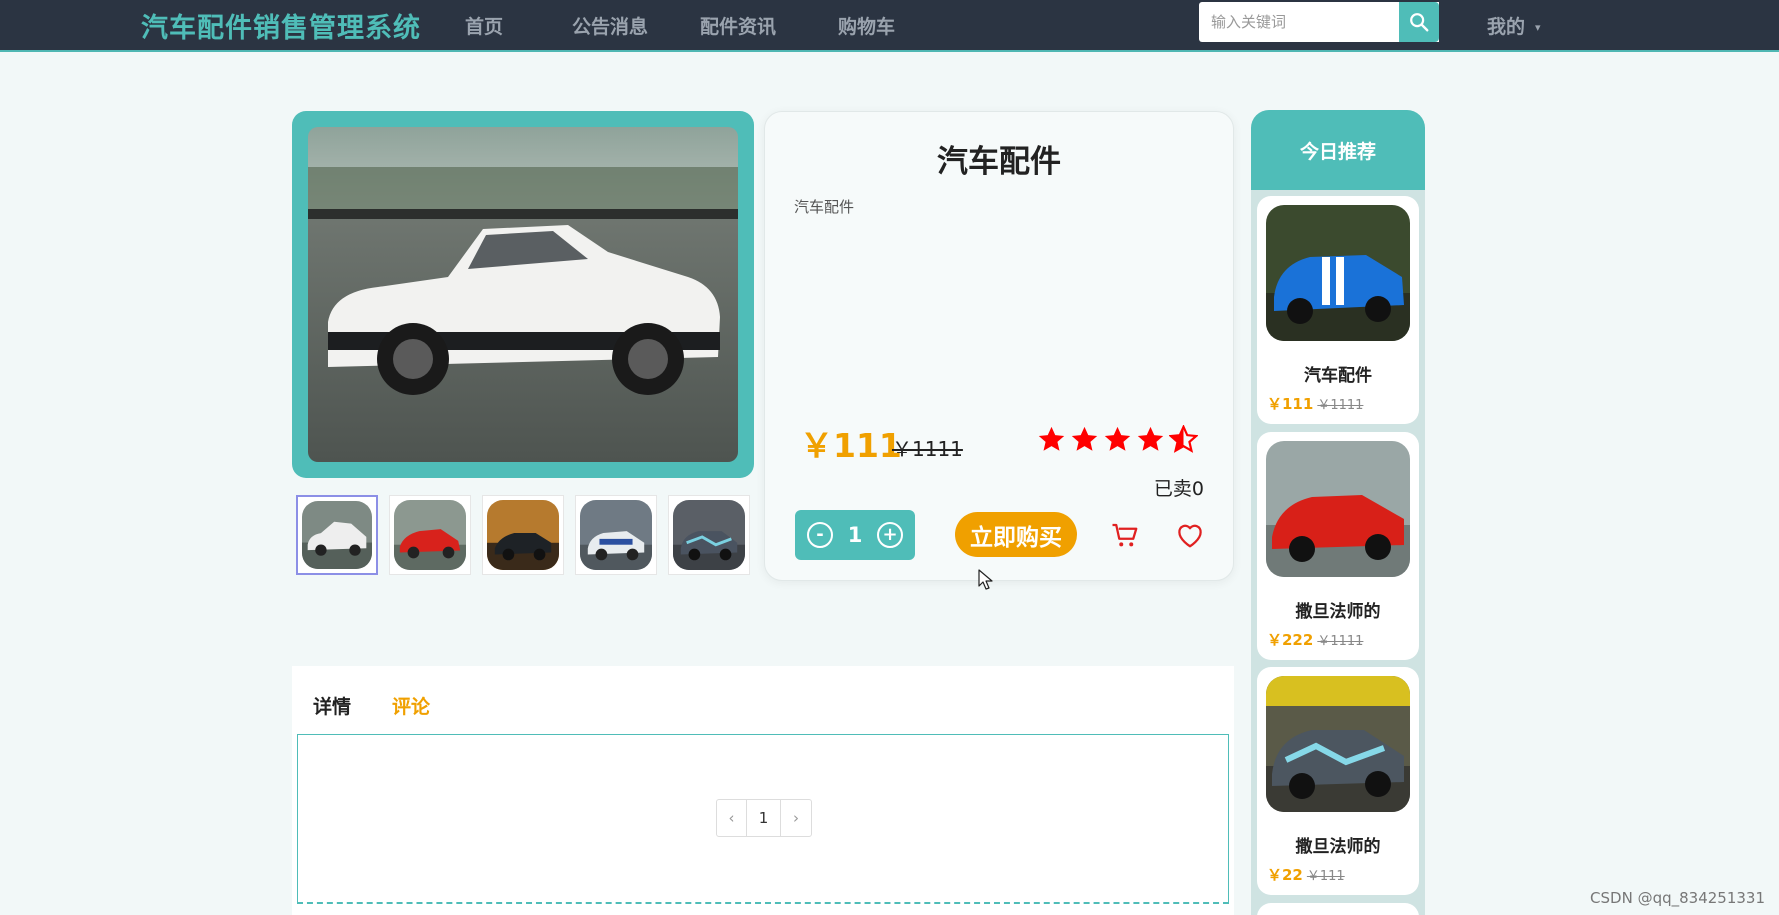  I want to click on cart-icon, so click(1125, 535).